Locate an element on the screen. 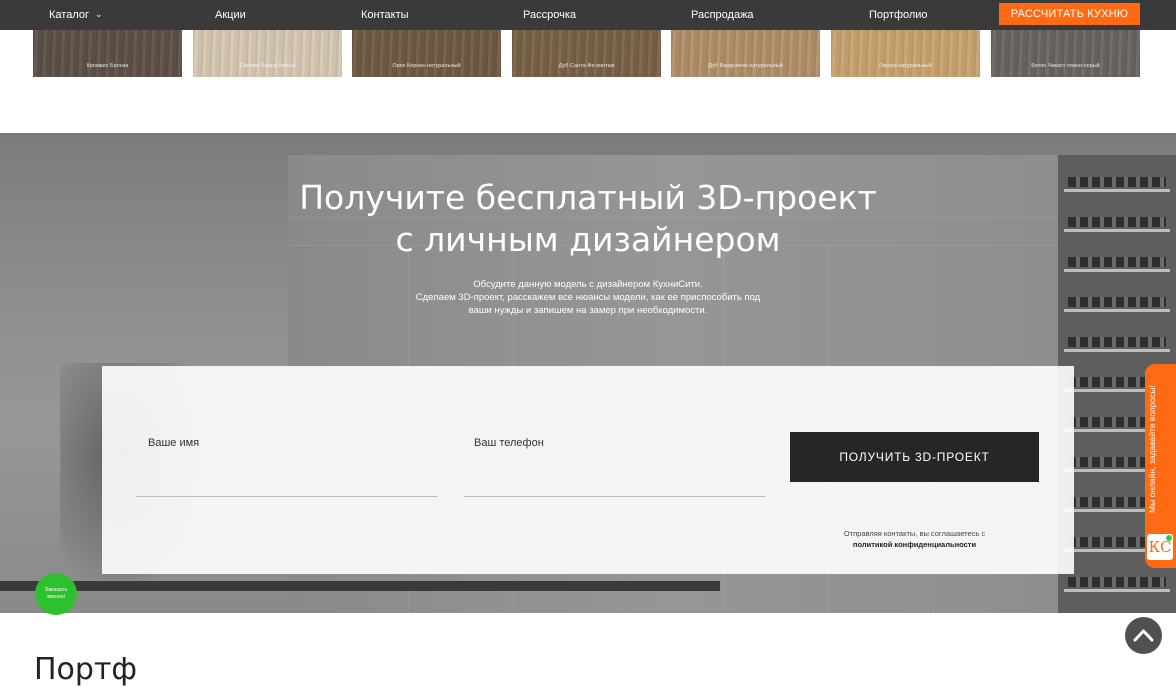  online-chat-tab: Мы онлайн, задавайте вопросы! КС is located at coordinates (1160, 466).